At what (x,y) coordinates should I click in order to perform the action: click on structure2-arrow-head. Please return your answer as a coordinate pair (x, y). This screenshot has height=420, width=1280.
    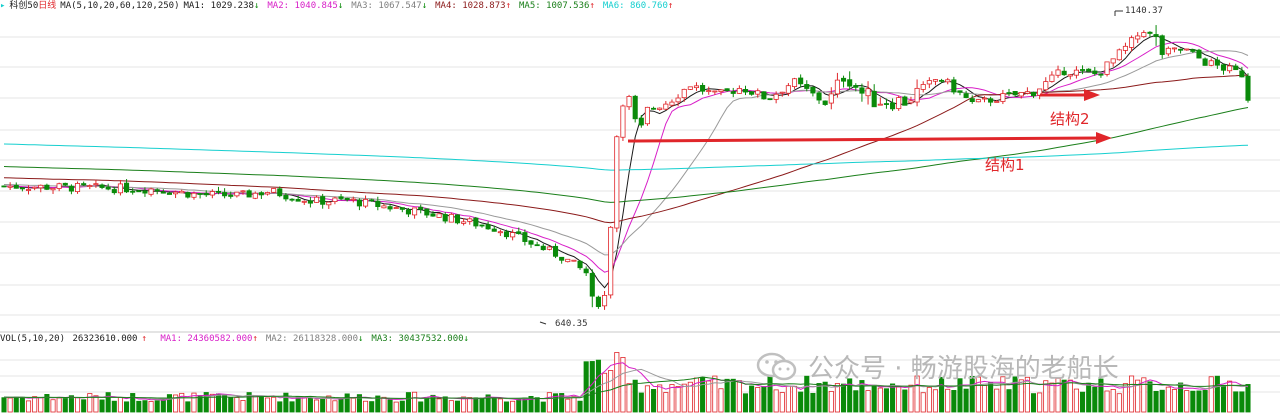
    Looking at the image, I should click on (1092, 95).